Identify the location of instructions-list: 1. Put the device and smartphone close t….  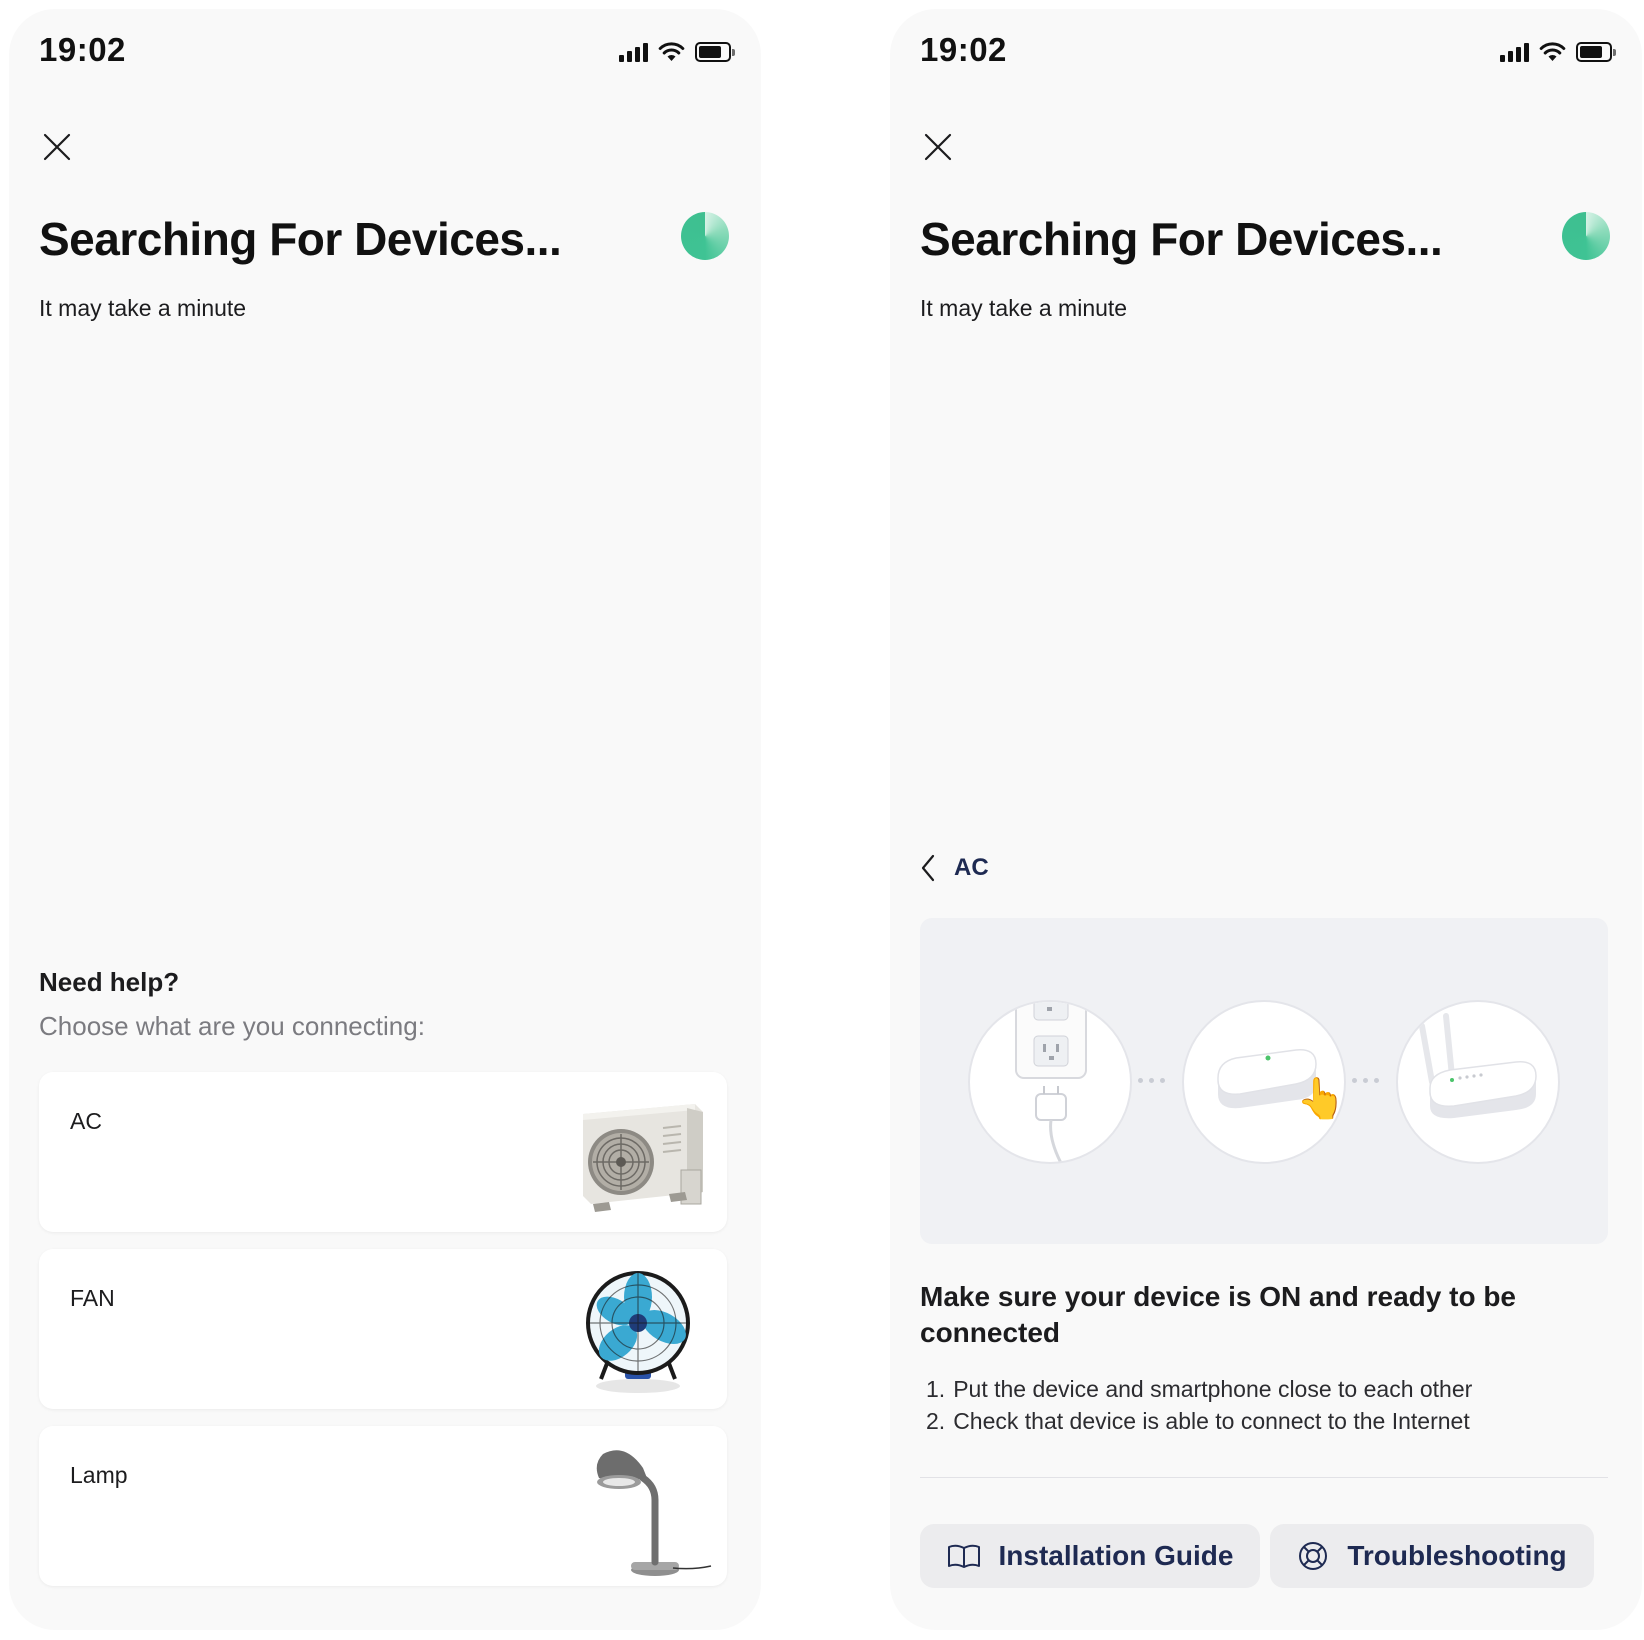
(1199, 1405).